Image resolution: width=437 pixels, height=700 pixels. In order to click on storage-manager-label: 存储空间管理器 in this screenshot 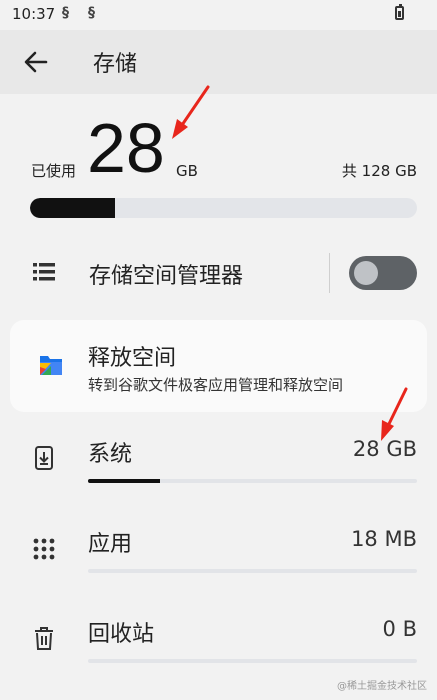, I will do `click(166, 276)`.